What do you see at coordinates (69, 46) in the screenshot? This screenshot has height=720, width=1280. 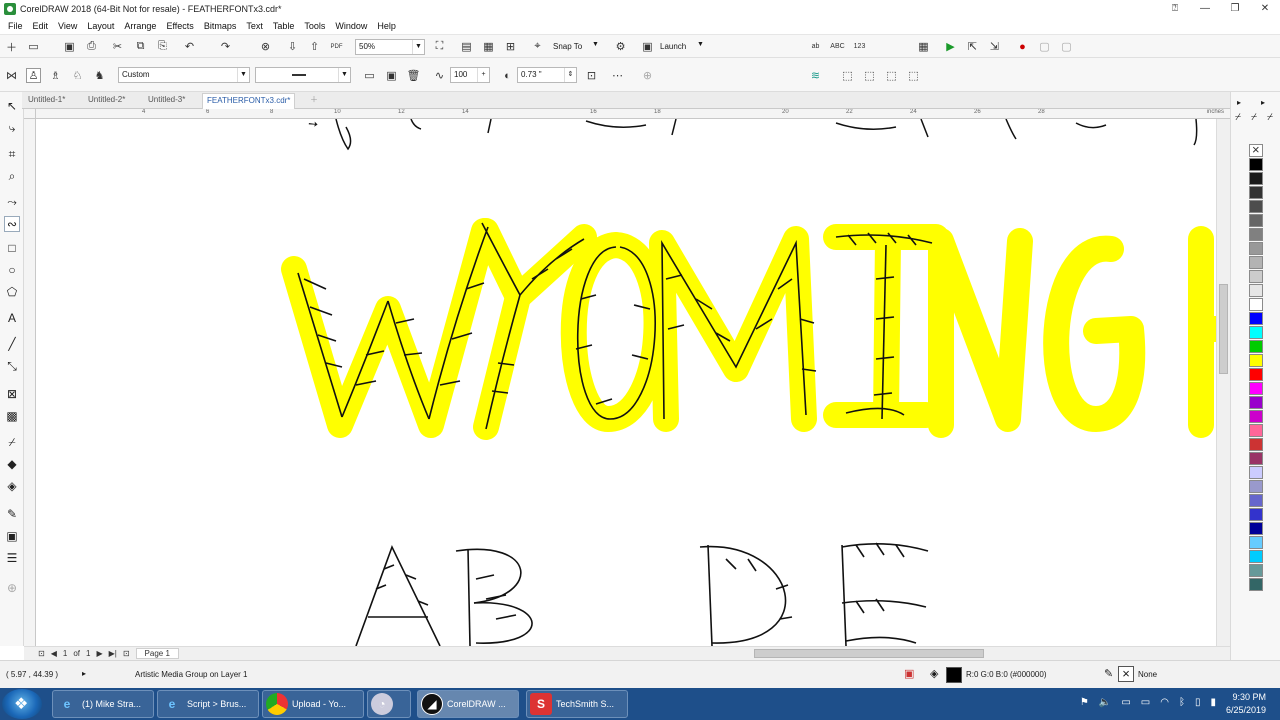 I see `save-icon: ▣` at bounding box center [69, 46].